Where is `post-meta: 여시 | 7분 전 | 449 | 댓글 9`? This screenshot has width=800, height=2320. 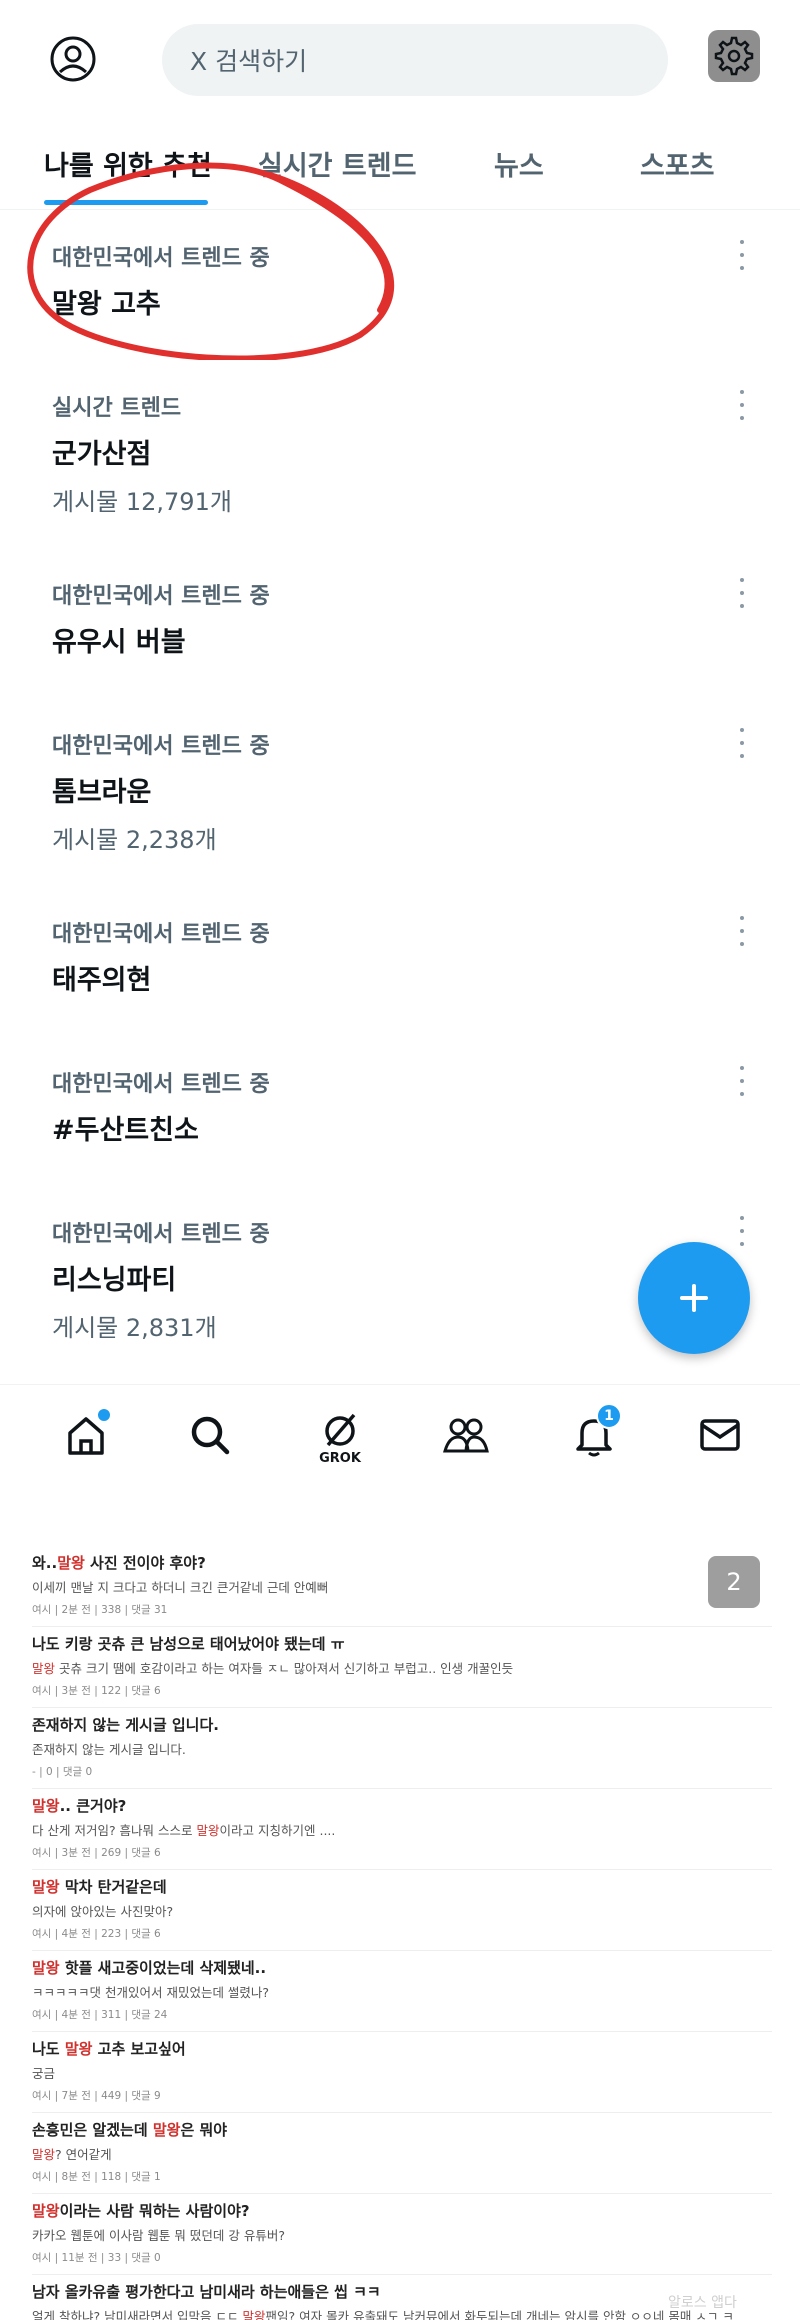
post-meta: 여시 | 7분 전 | 449 | 댓글 9 is located at coordinates (96, 2096).